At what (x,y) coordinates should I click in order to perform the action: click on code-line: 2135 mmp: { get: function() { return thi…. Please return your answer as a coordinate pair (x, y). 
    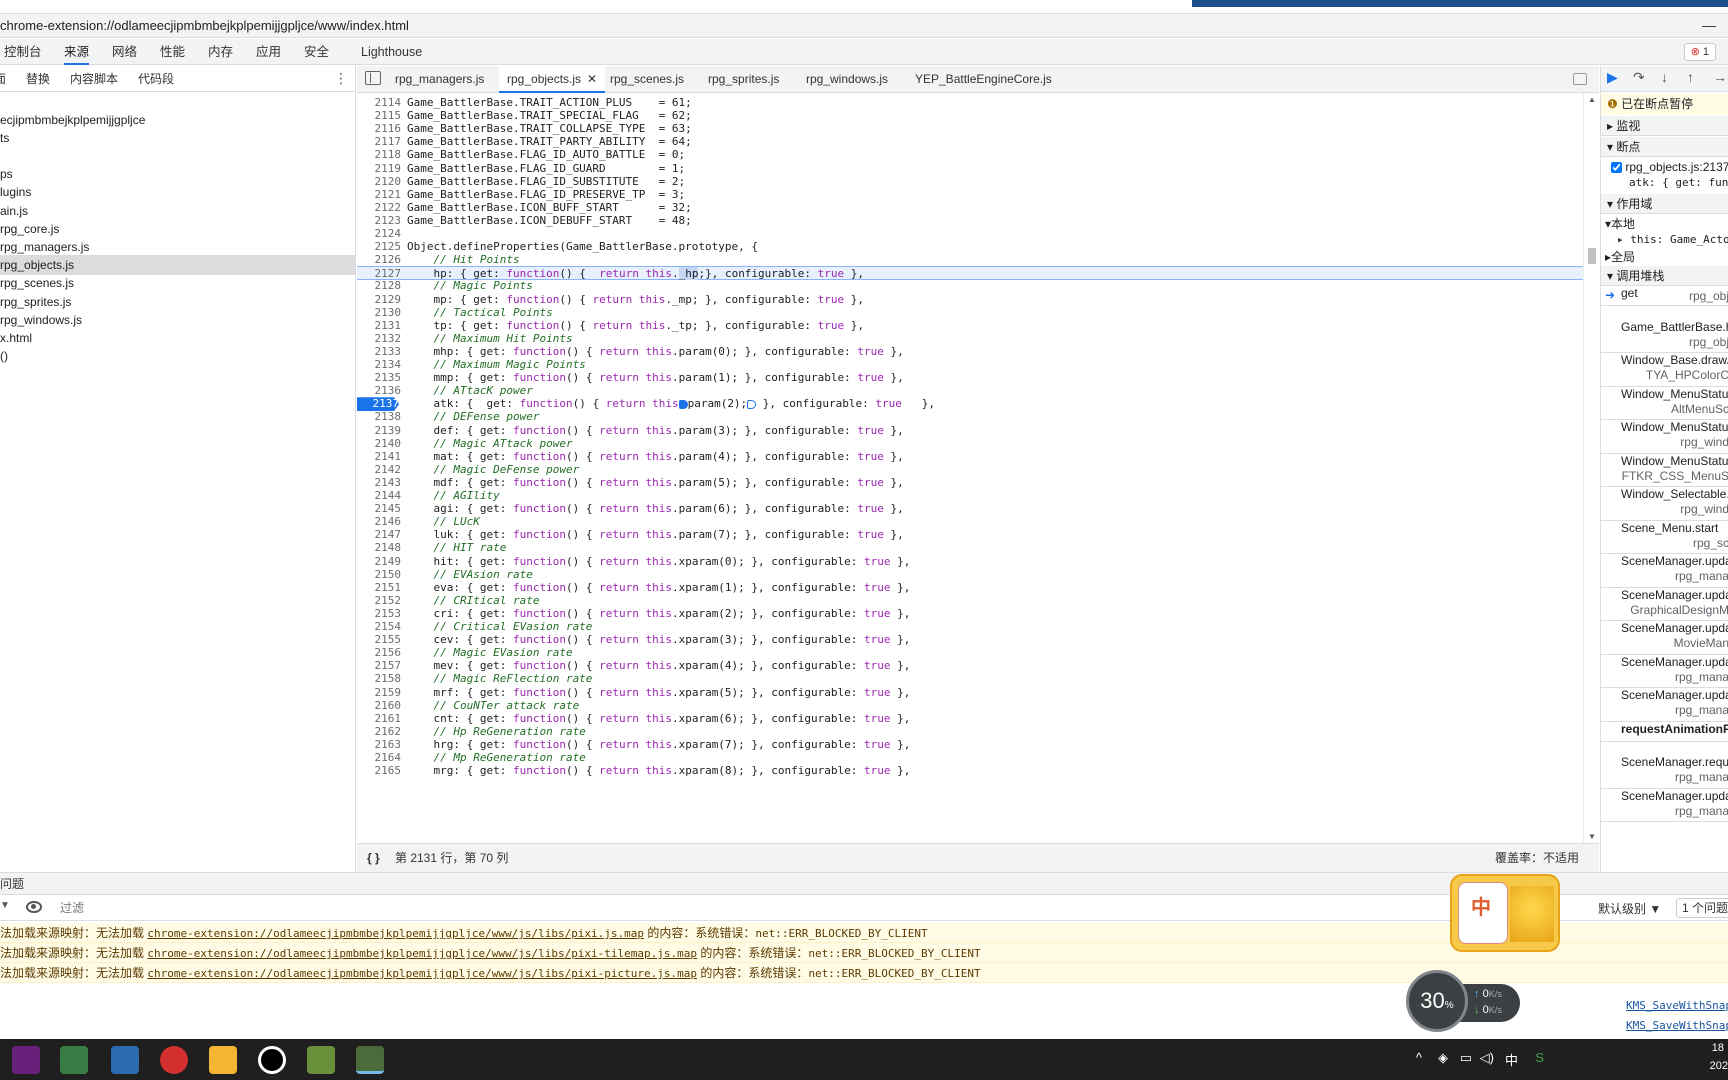
    Looking at the image, I should click on (970, 378).